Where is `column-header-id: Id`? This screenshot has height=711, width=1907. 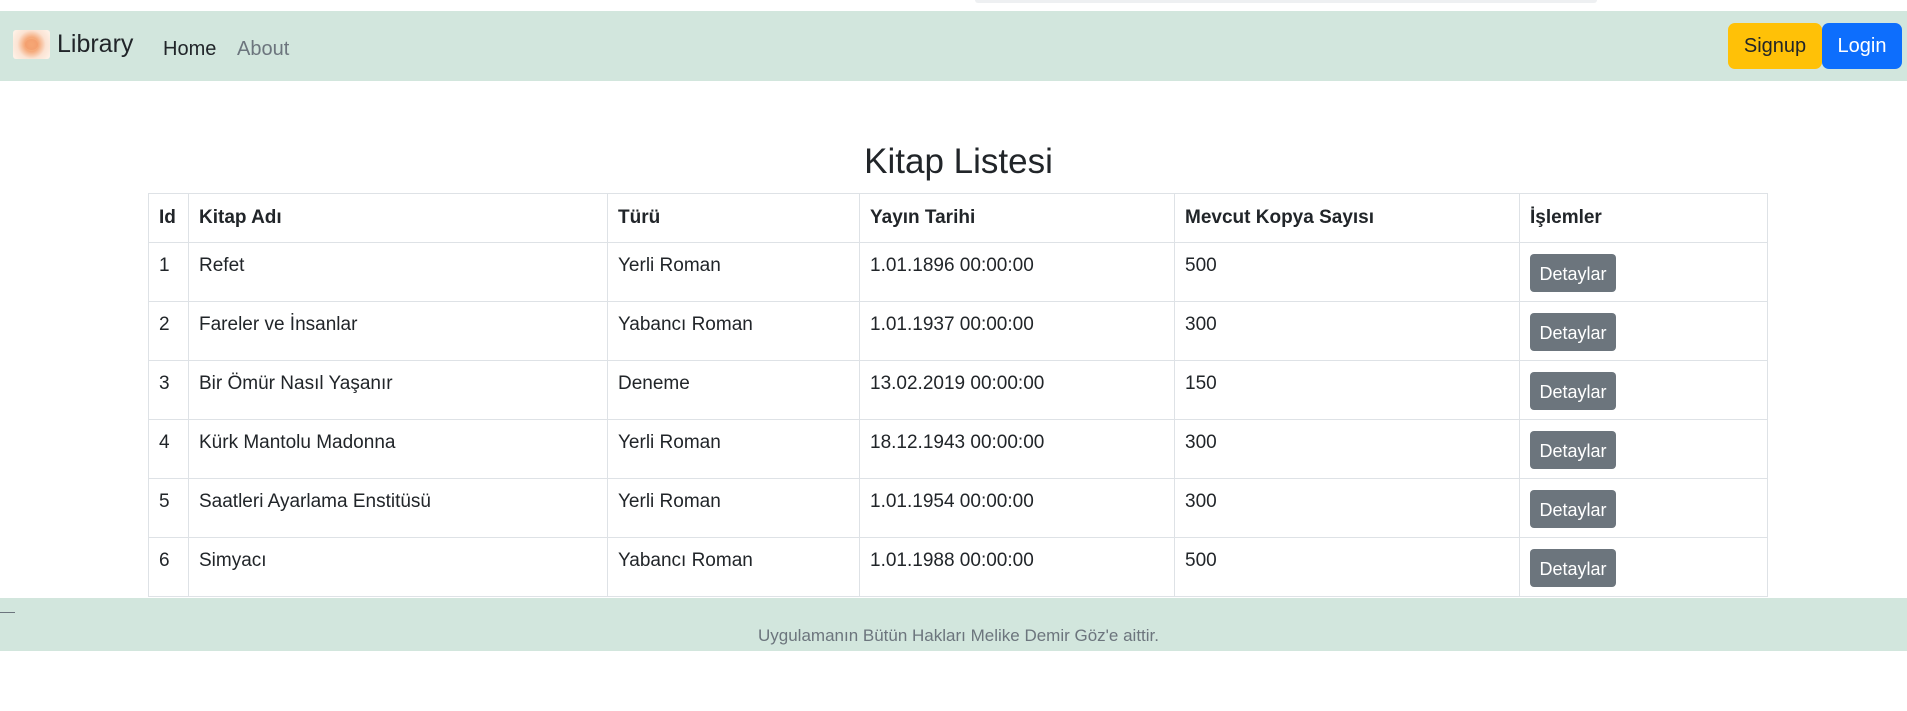
column-header-id: Id is located at coordinates (168, 218).